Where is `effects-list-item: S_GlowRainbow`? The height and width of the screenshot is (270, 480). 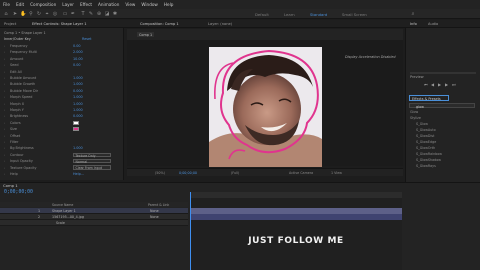
effects-list-item: S_GlowRainbow is located at coordinates (429, 154).